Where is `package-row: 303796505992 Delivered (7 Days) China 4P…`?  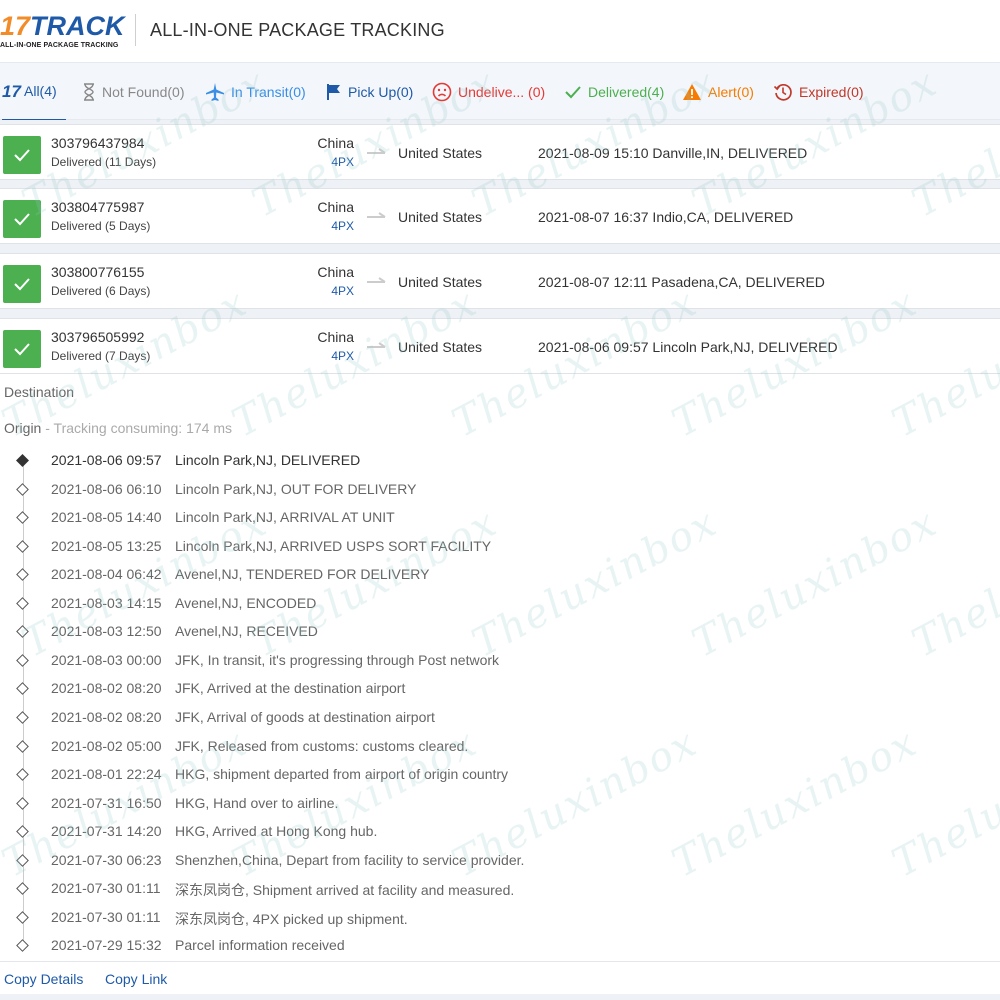 package-row: 303796505992 Delivered (7 Days) China 4P… is located at coordinates (500, 346).